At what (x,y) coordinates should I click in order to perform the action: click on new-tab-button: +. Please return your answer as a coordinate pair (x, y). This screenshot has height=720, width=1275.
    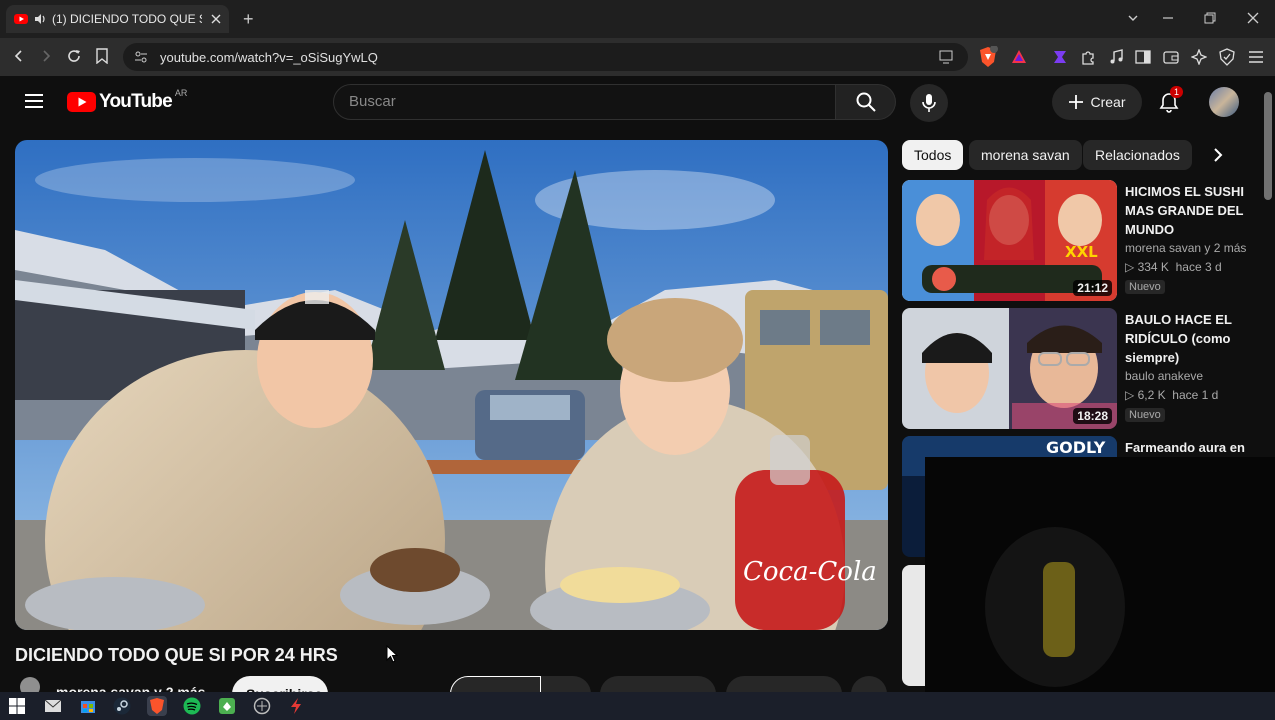
    Looking at the image, I should click on (248, 19).